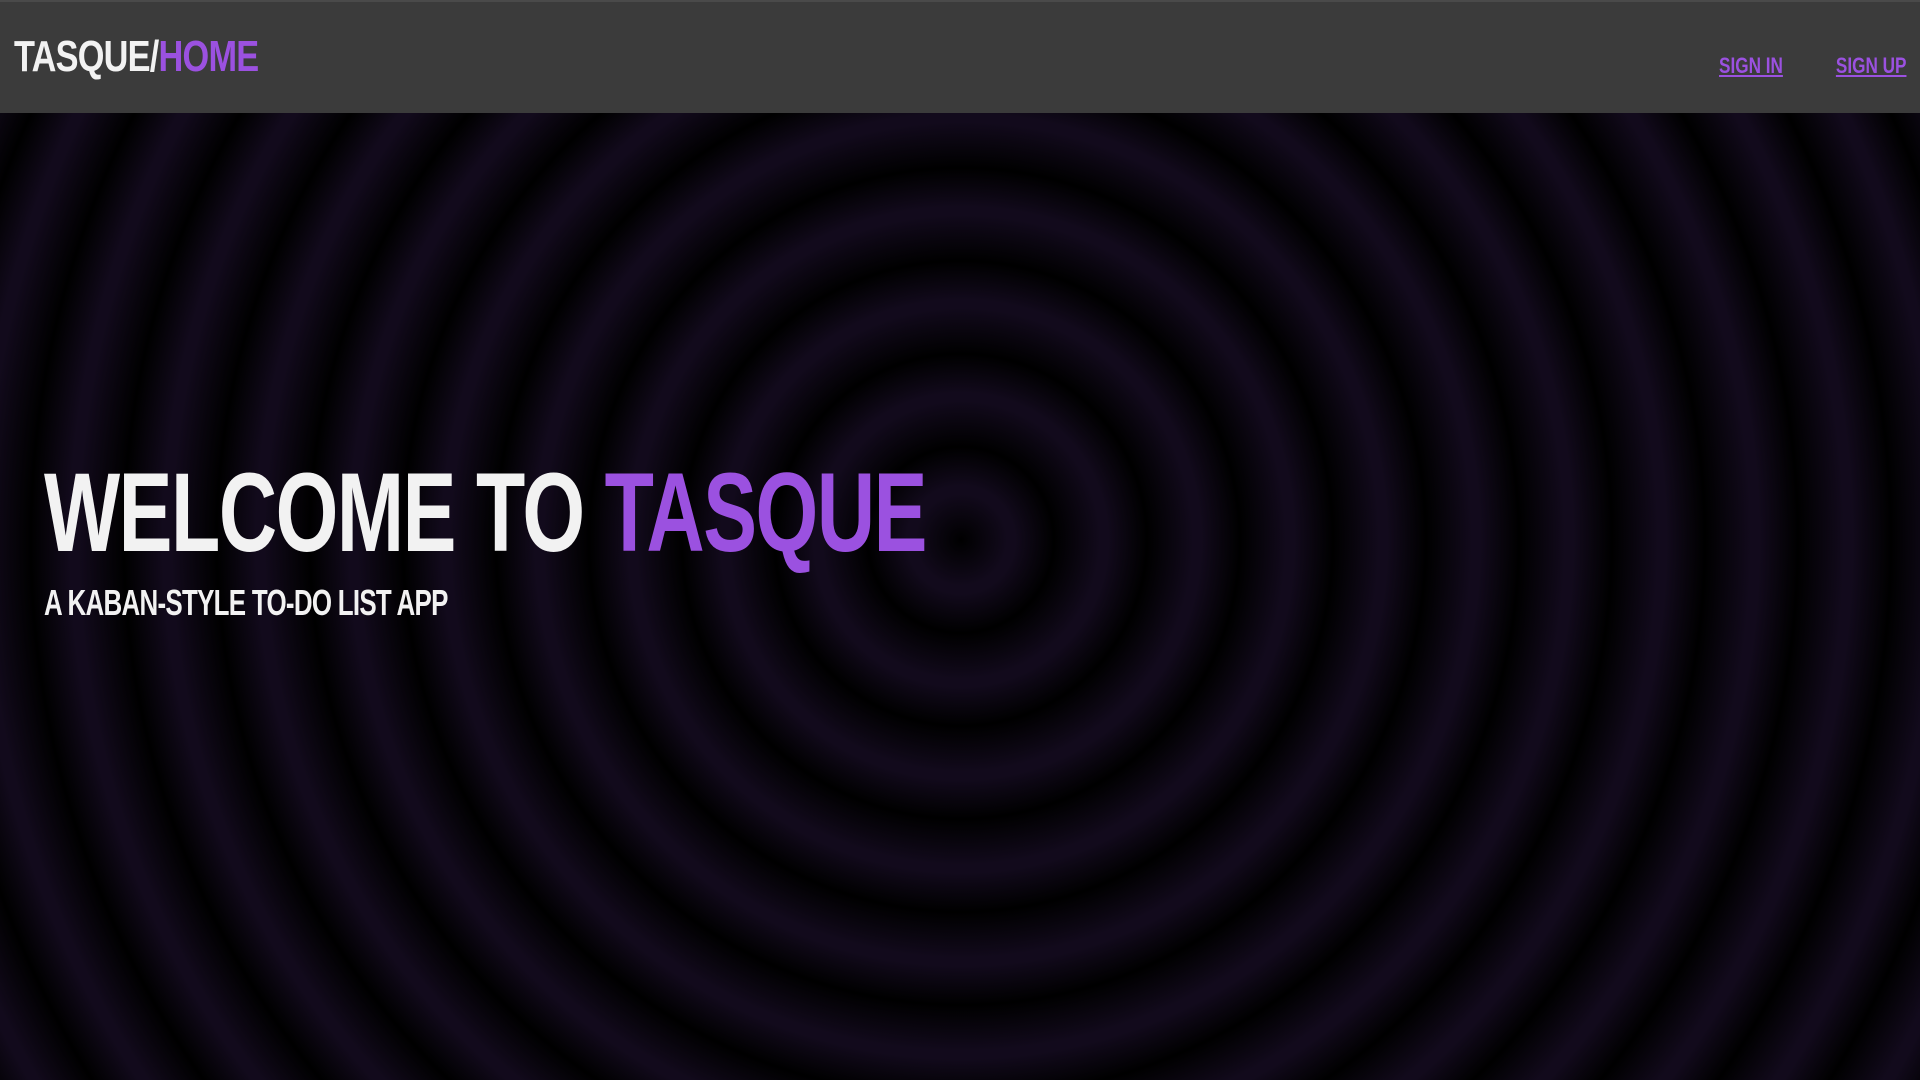  Describe the element at coordinates (766, 512) in the screenshot. I see `hero-title-accent: TASQUE` at that location.